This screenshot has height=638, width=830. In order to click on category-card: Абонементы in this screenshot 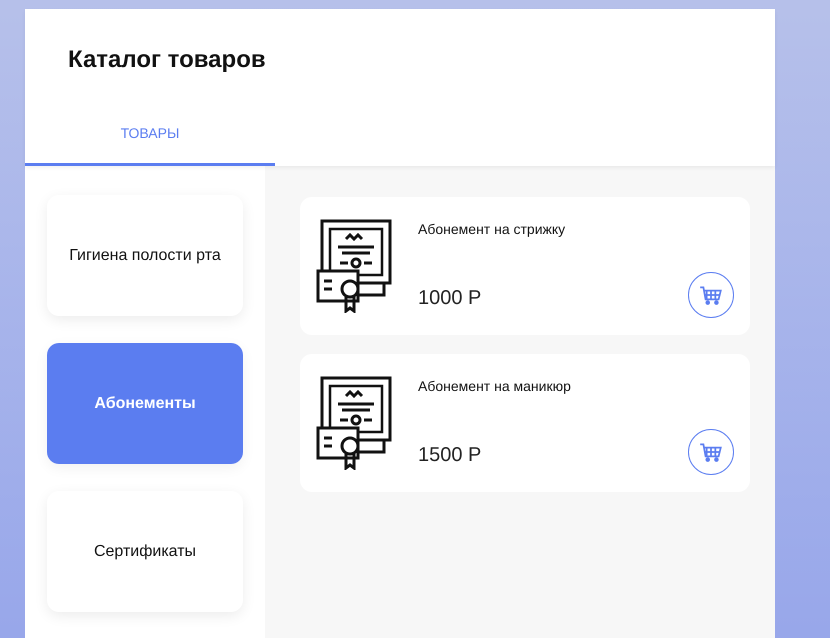, I will do `click(145, 403)`.